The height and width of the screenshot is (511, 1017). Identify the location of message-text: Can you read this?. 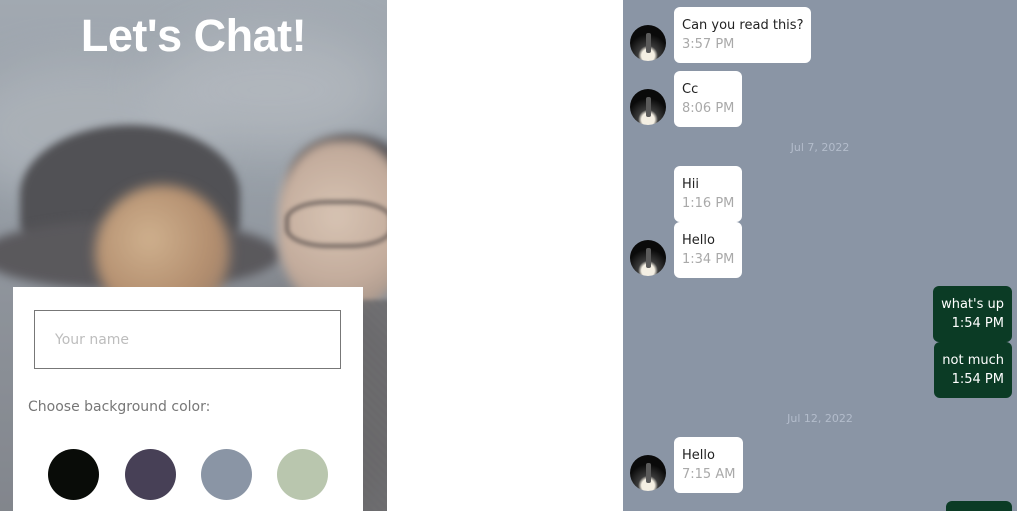
(743, 25).